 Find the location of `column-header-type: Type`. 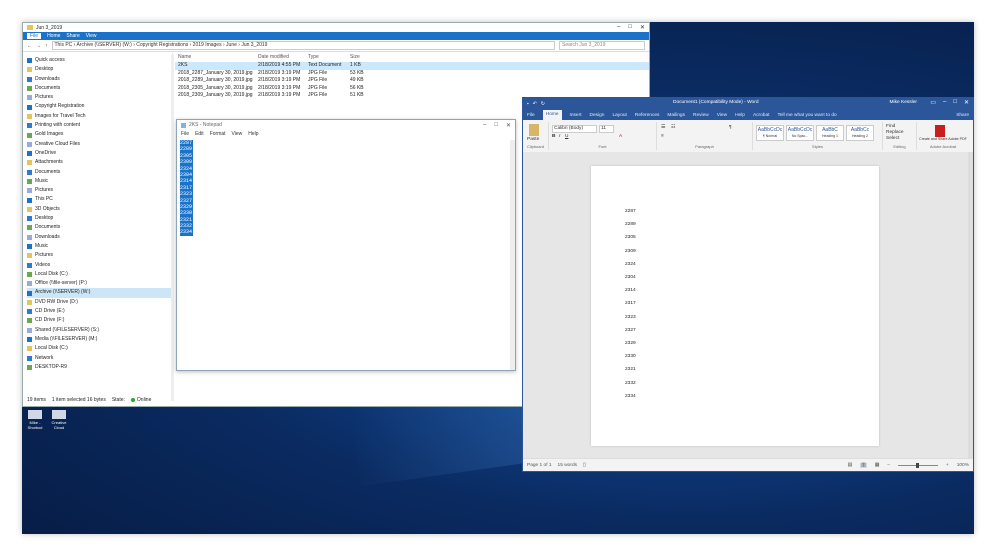

column-header-type: Type is located at coordinates (326, 57).